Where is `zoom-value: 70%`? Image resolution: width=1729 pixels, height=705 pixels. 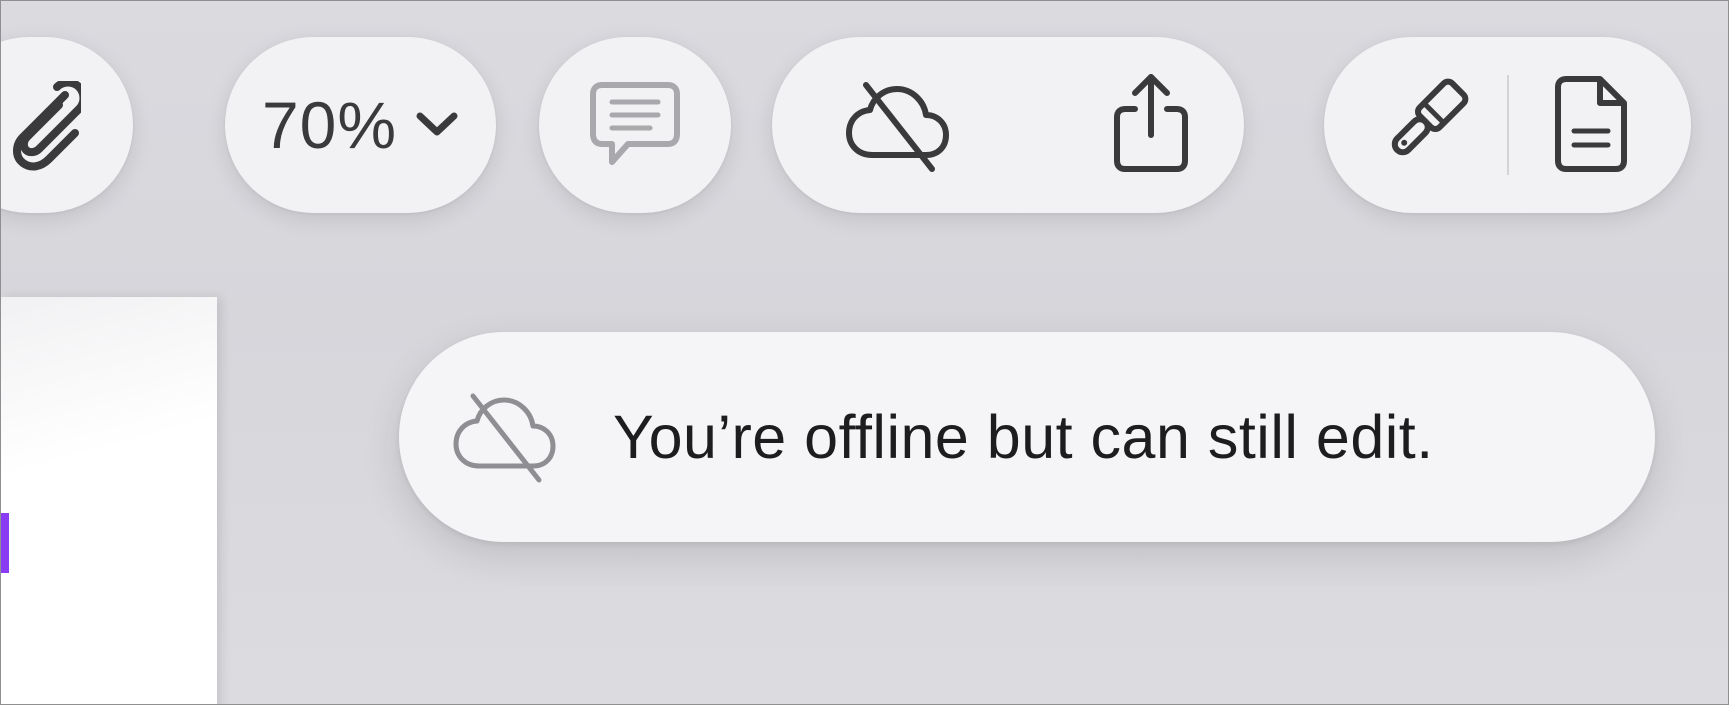 zoom-value: 70% is located at coordinates (329, 125).